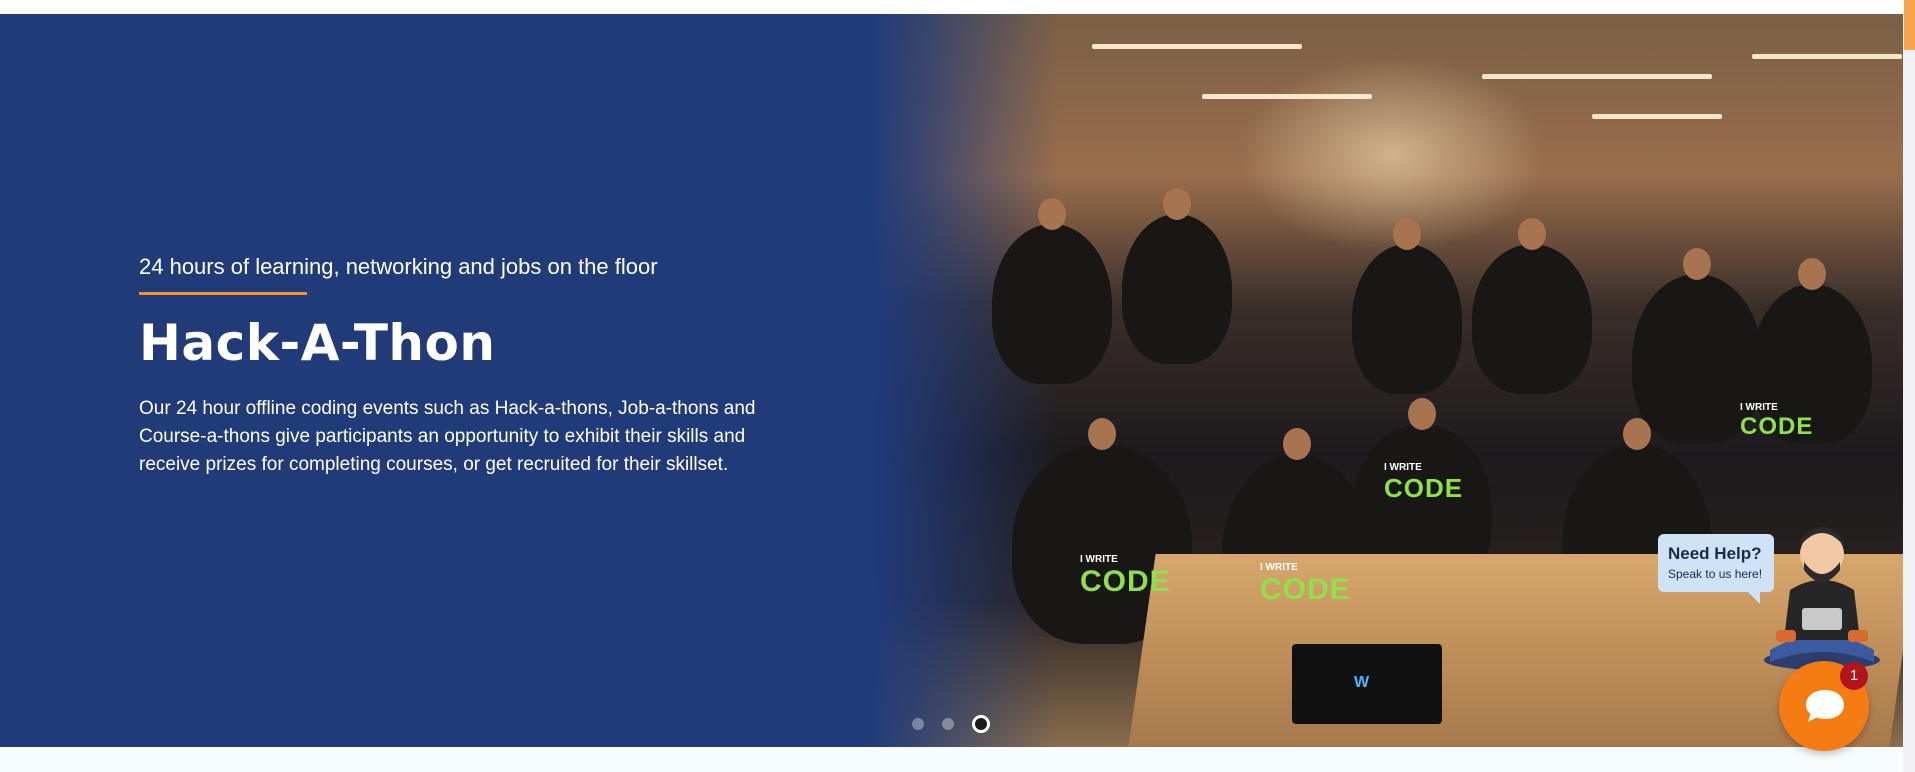 The height and width of the screenshot is (772, 1915). I want to click on accent-divider, so click(223, 293).